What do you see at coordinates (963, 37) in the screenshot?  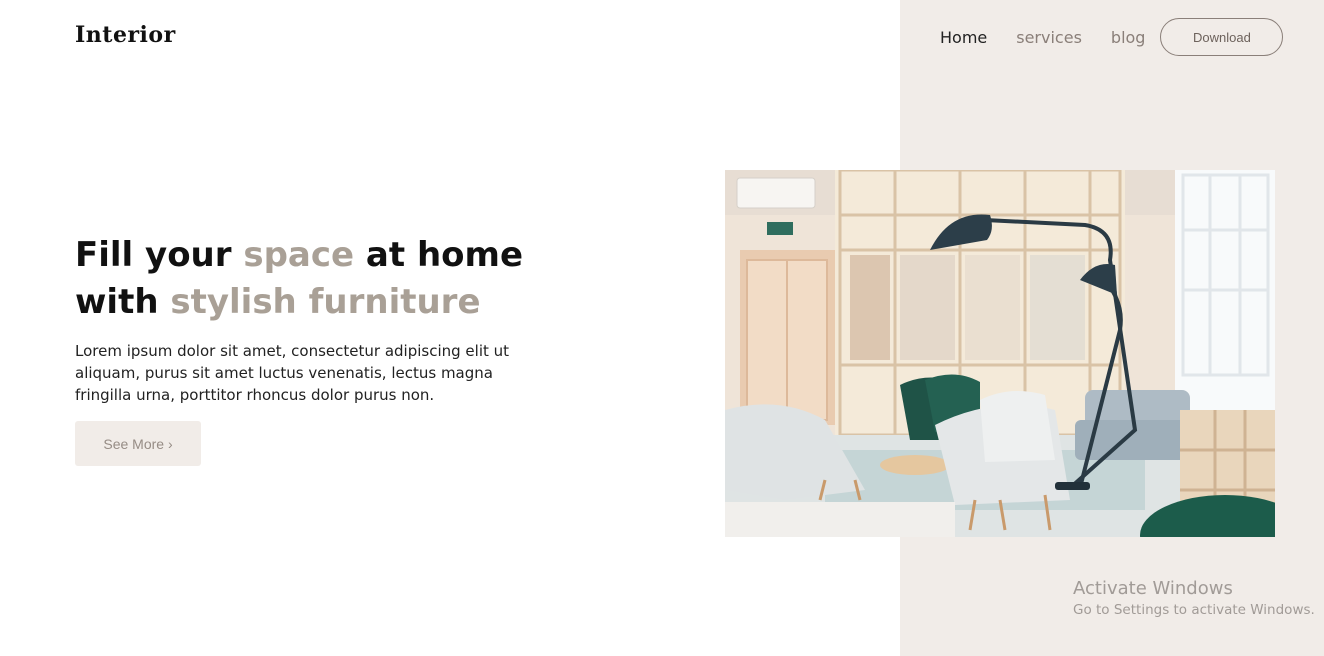 I see `nav-home-link: Home` at bounding box center [963, 37].